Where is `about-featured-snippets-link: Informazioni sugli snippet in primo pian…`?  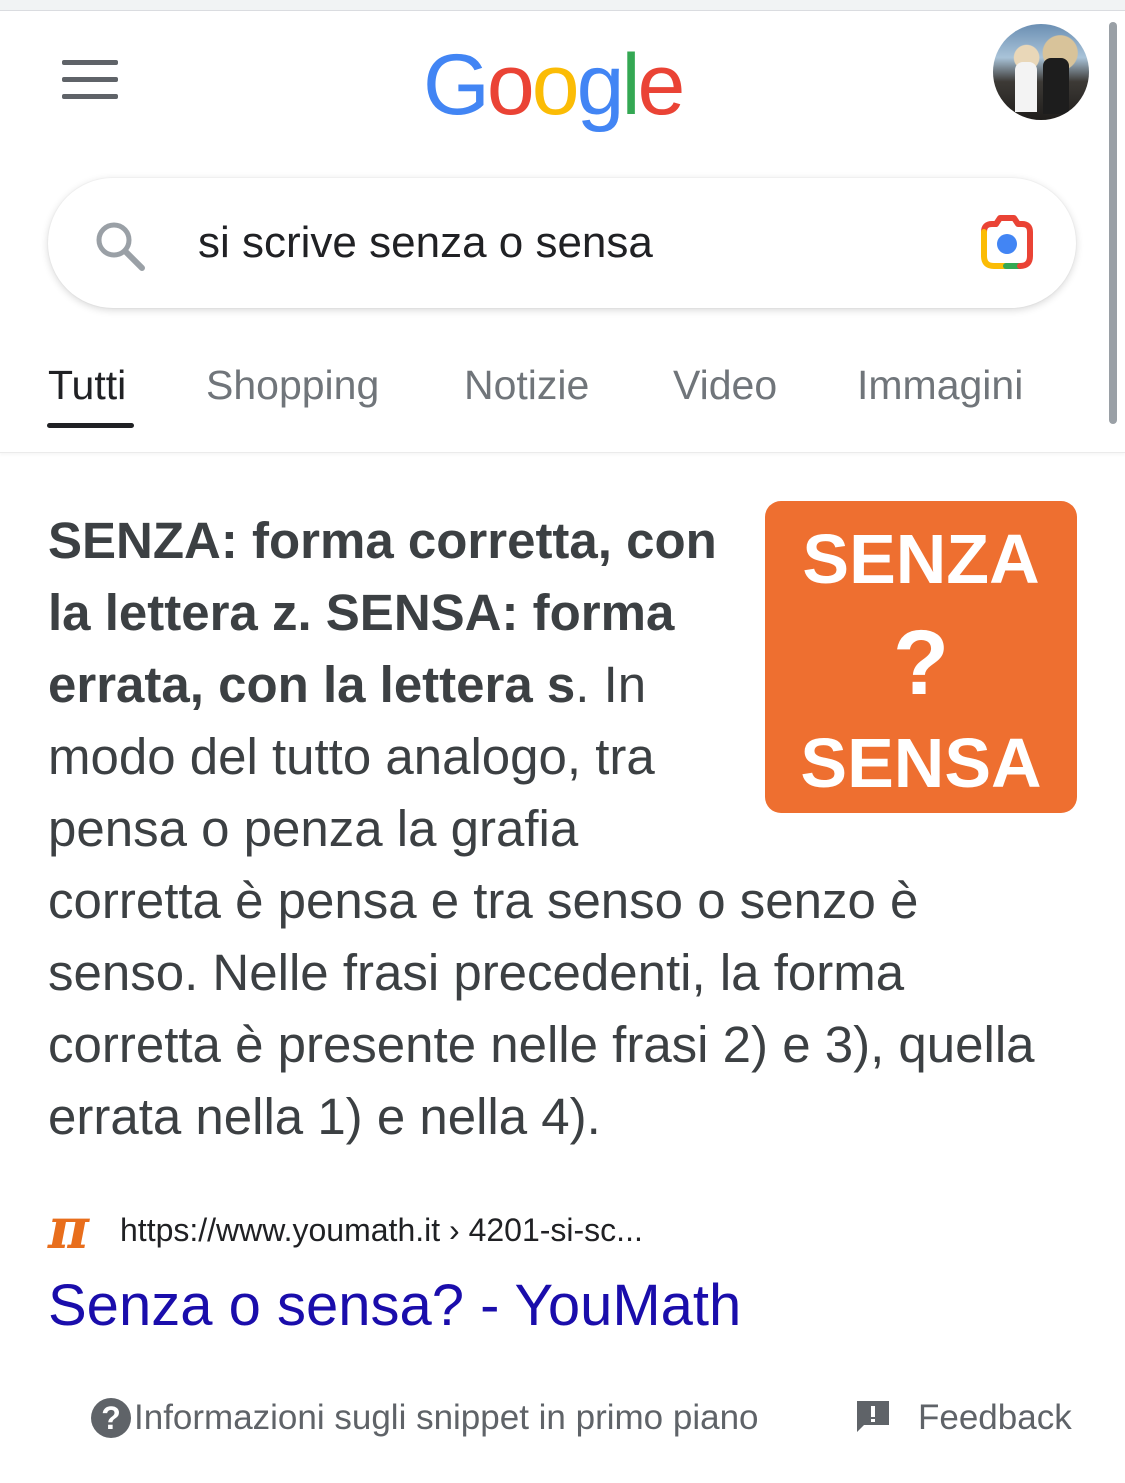
about-featured-snippets-link: Informazioni sugli snippet in primo pian… is located at coordinates (446, 1418).